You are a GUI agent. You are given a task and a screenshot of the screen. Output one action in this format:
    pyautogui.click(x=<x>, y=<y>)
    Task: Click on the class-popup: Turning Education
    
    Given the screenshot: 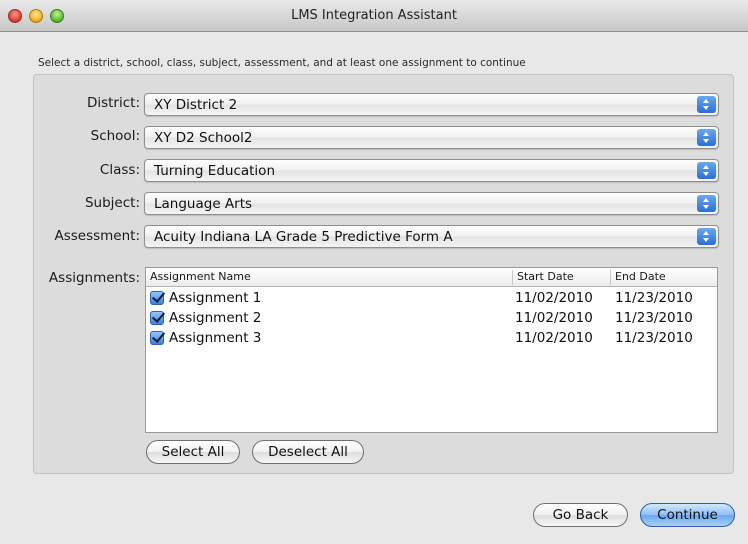 What is the action you would take?
    pyautogui.click(x=431, y=170)
    